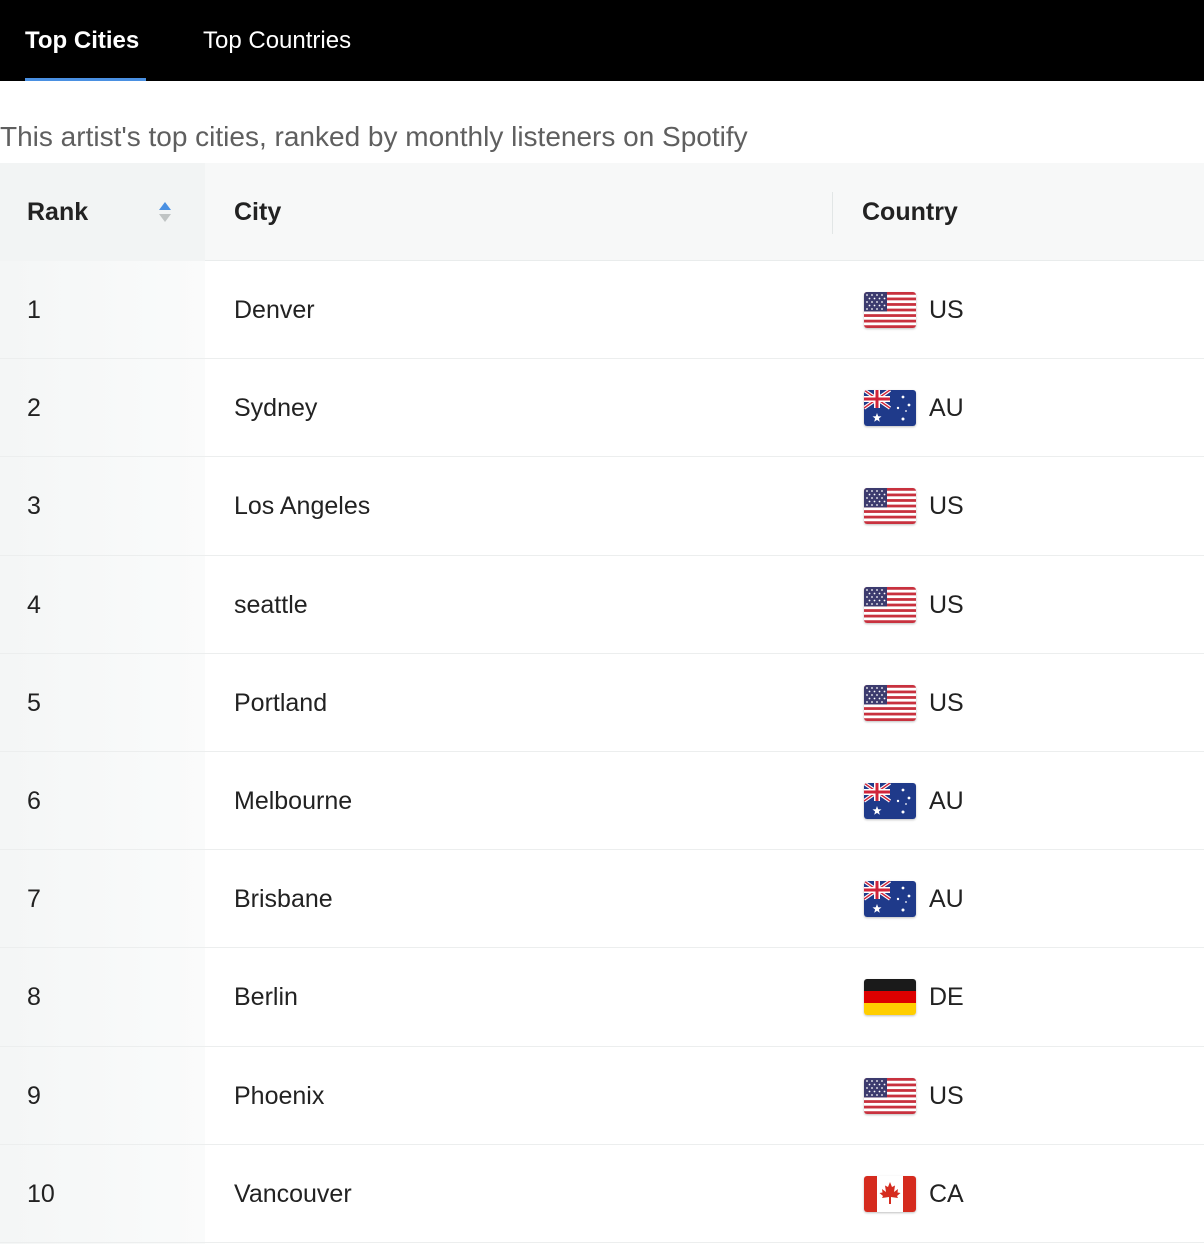  I want to click on table-row: 10 Vancouver CA, so click(602, 1194).